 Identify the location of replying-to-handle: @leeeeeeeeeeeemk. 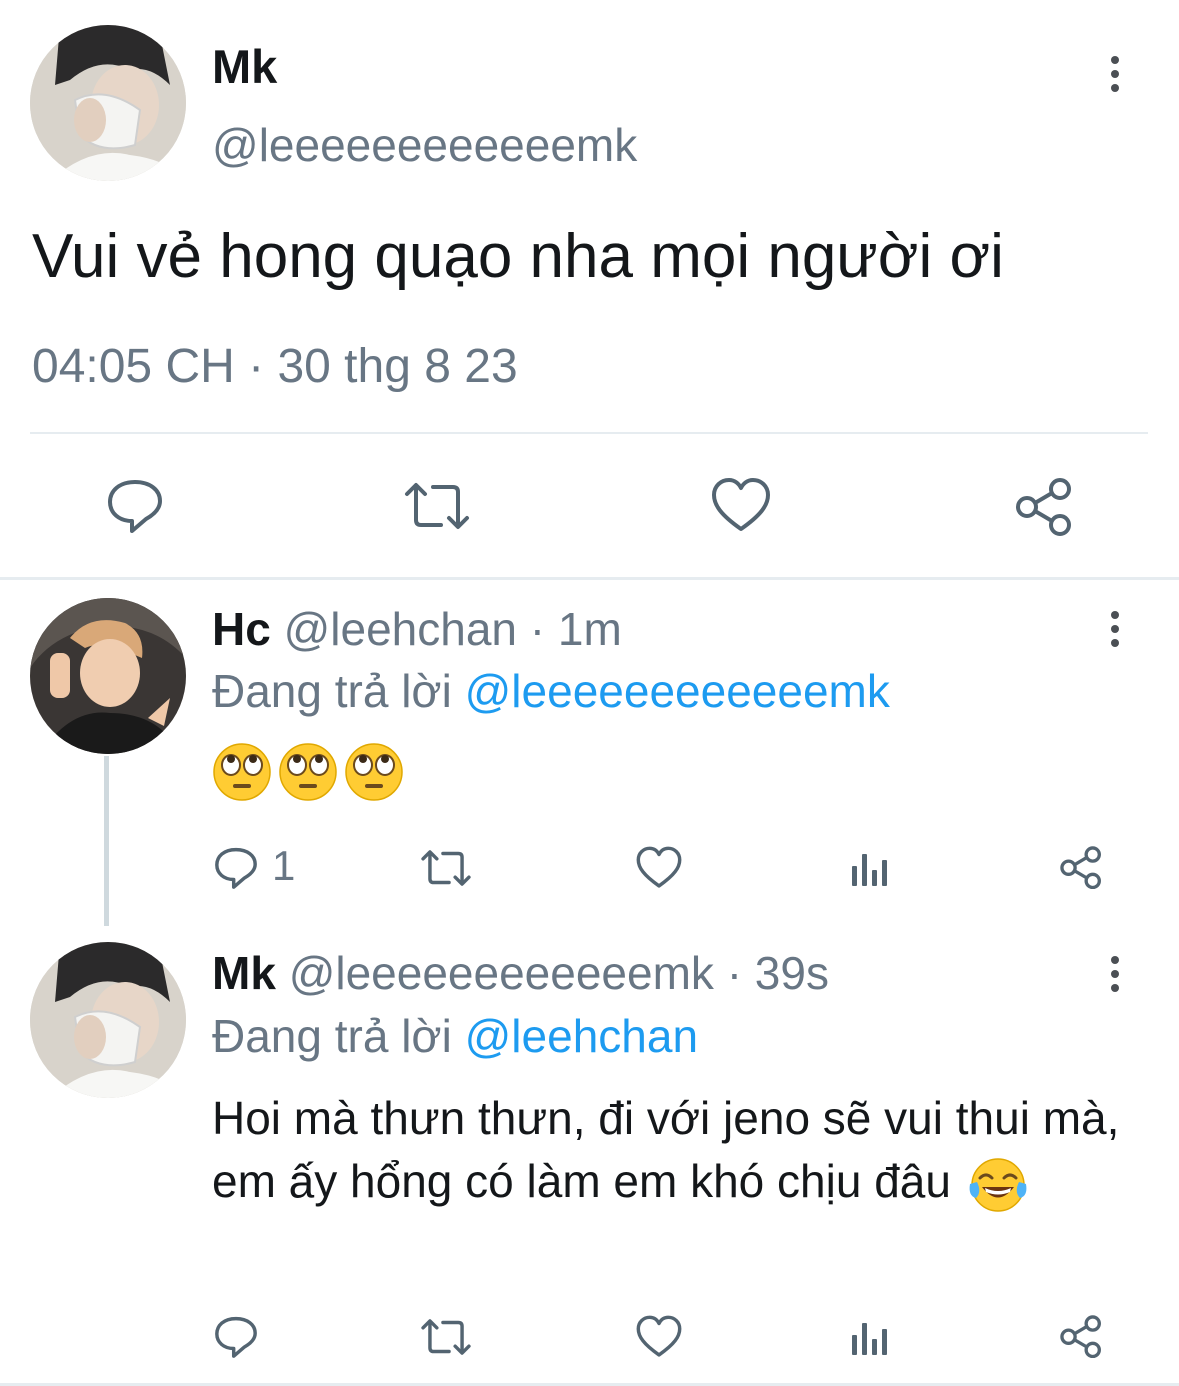
(677, 691).